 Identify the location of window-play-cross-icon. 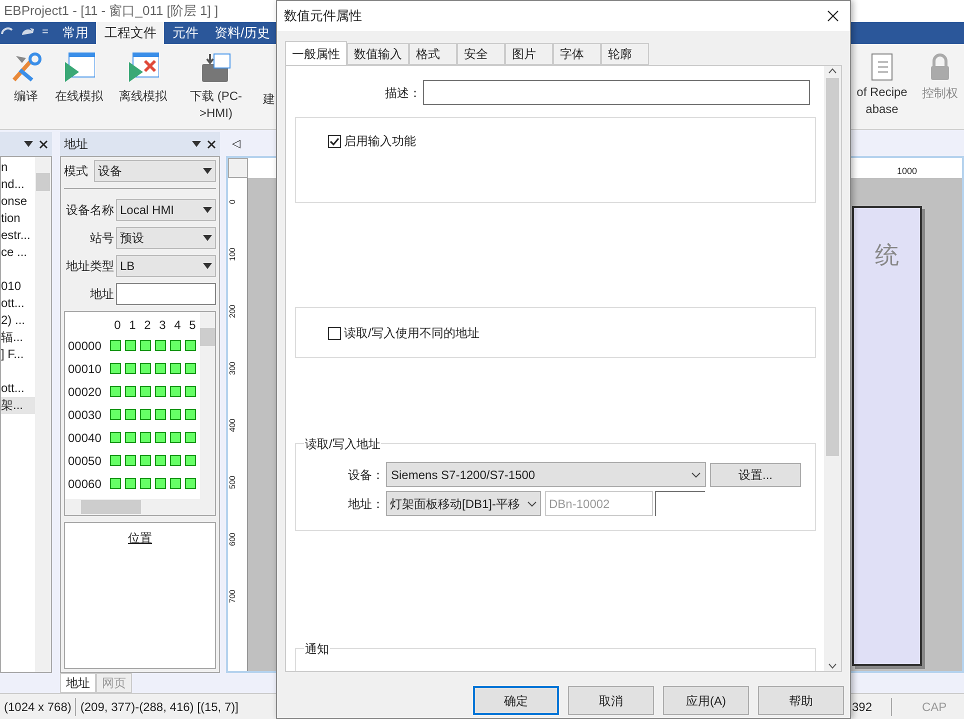
(143, 68).